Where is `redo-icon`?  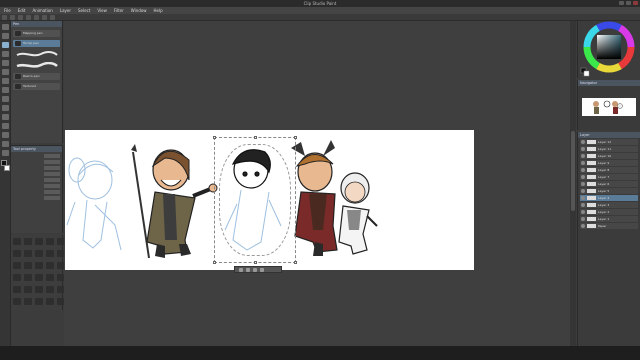
redo-icon is located at coordinates (36, 17).